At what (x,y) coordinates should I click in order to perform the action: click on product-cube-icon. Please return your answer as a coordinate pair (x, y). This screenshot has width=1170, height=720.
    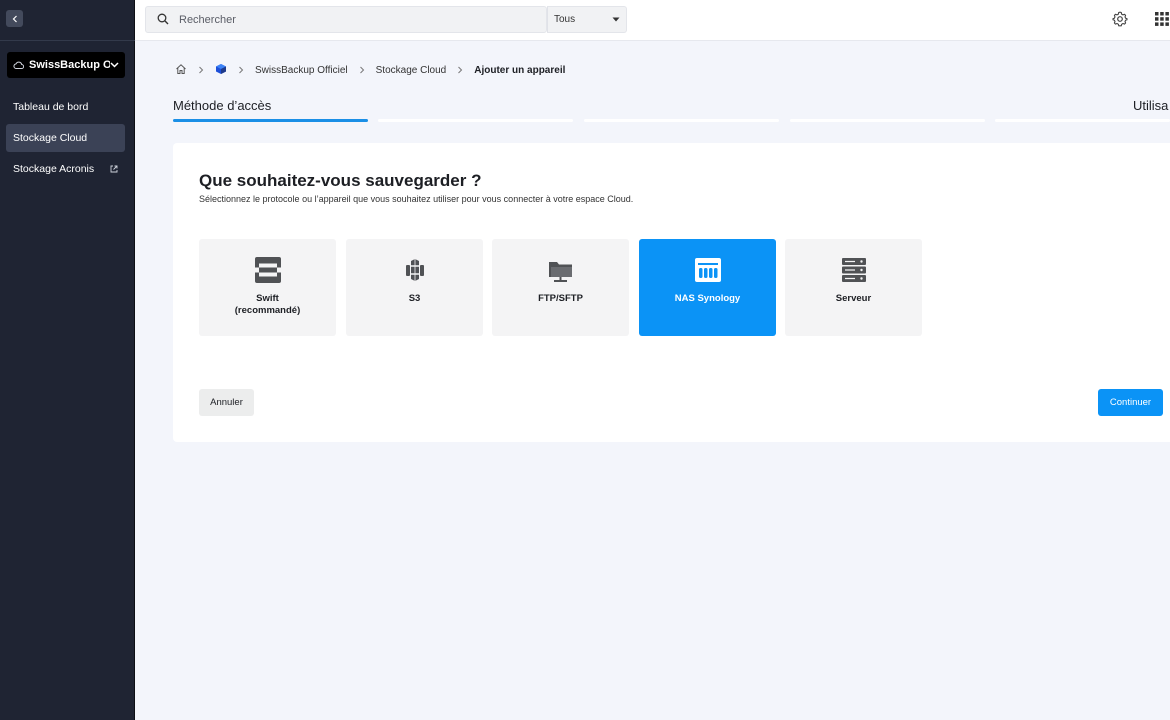
    Looking at the image, I should click on (221, 70).